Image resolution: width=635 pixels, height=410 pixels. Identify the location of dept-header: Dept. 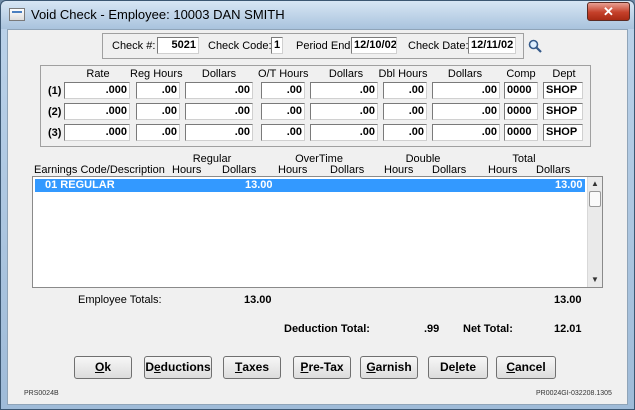
(564, 74).